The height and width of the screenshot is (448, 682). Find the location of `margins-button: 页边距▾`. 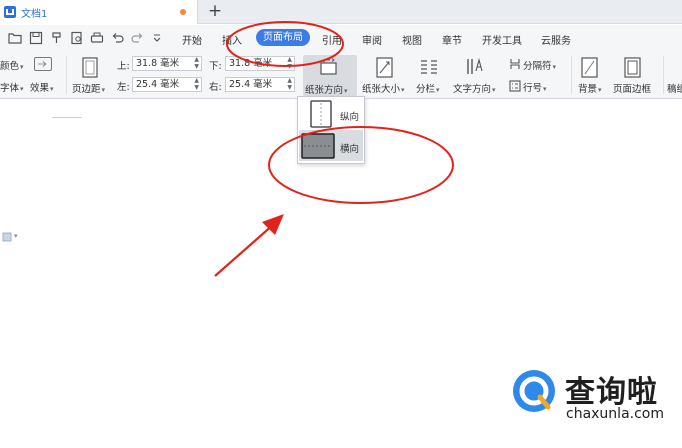

margins-button: 页边距▾ is located at coordinates (88, 88).